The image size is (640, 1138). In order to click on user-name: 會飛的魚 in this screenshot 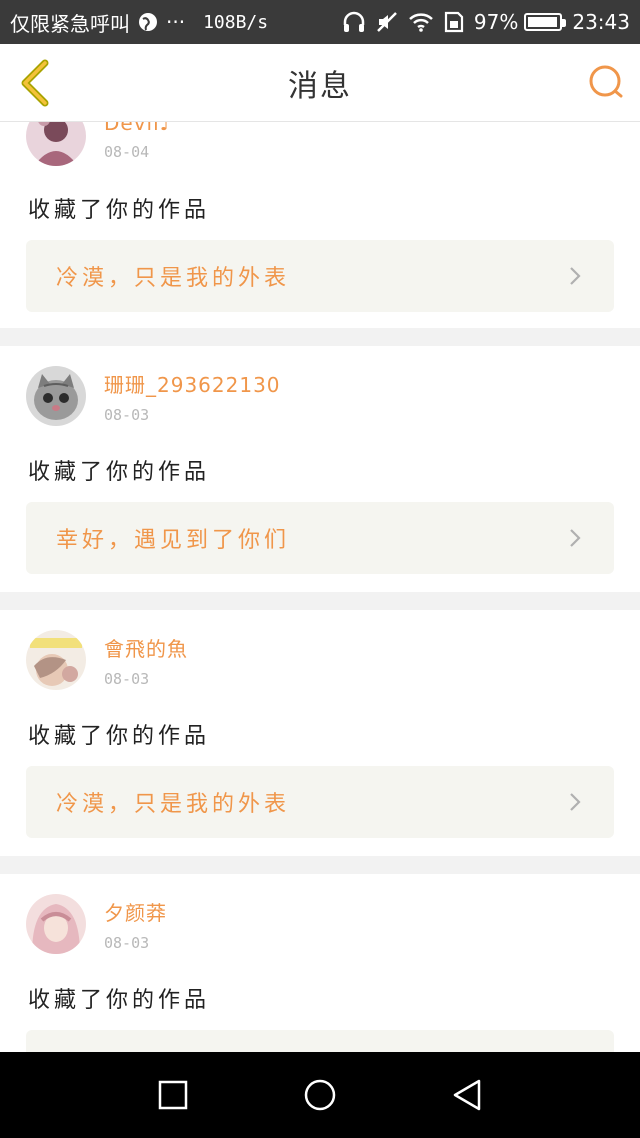, I will do `click(146, 647)`.